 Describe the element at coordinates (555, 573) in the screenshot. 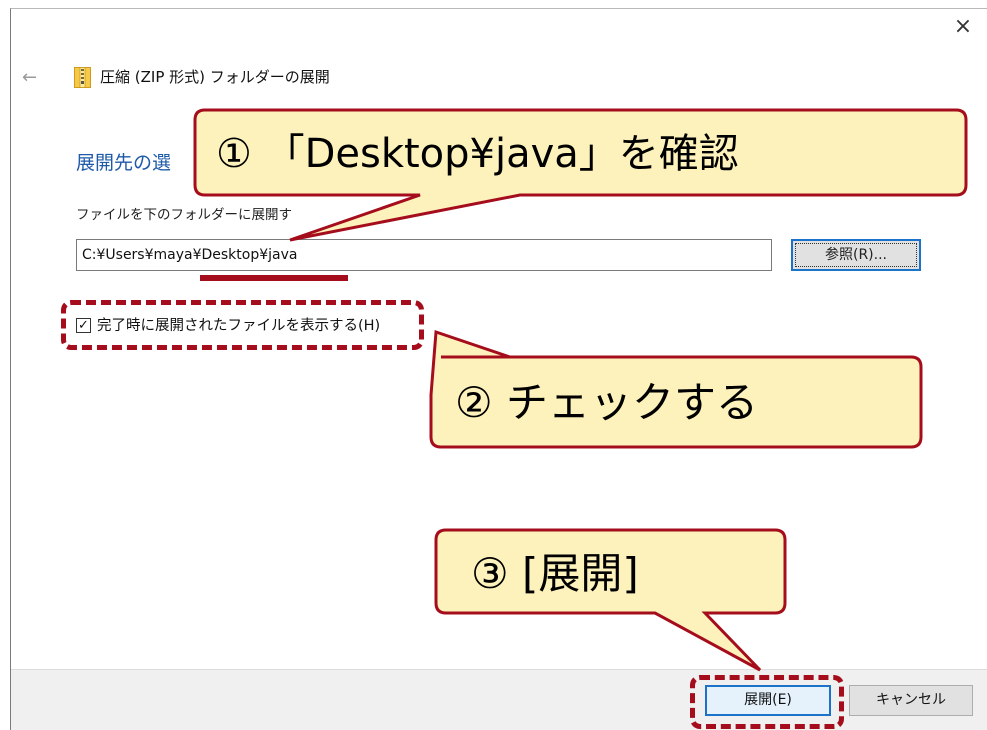

I see `callout-3-text: ③ [展開]` at that location.